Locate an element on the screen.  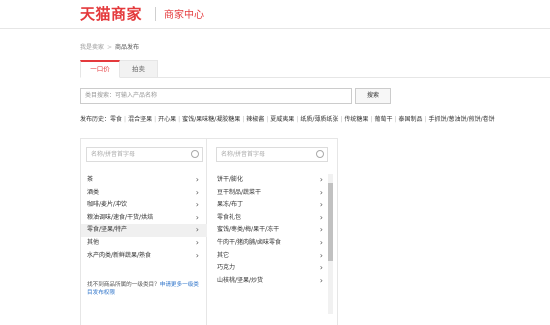
item-label: 饼干/膨化 is located at coordinates (230, 179).